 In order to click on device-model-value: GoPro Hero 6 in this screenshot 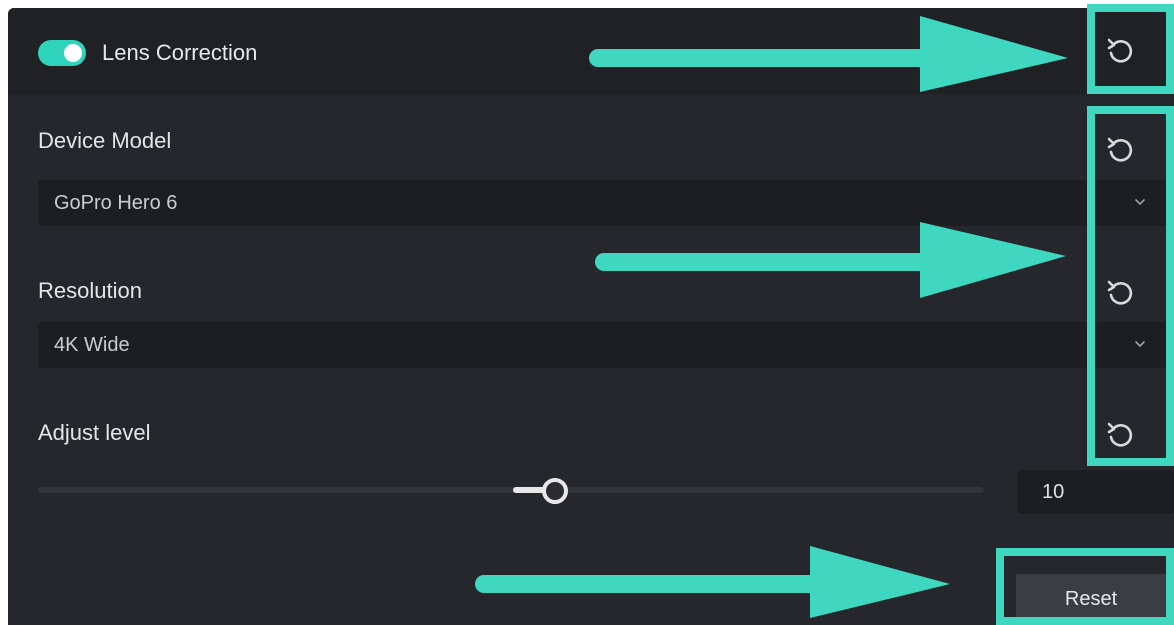, I will do `click(116, 203)`.